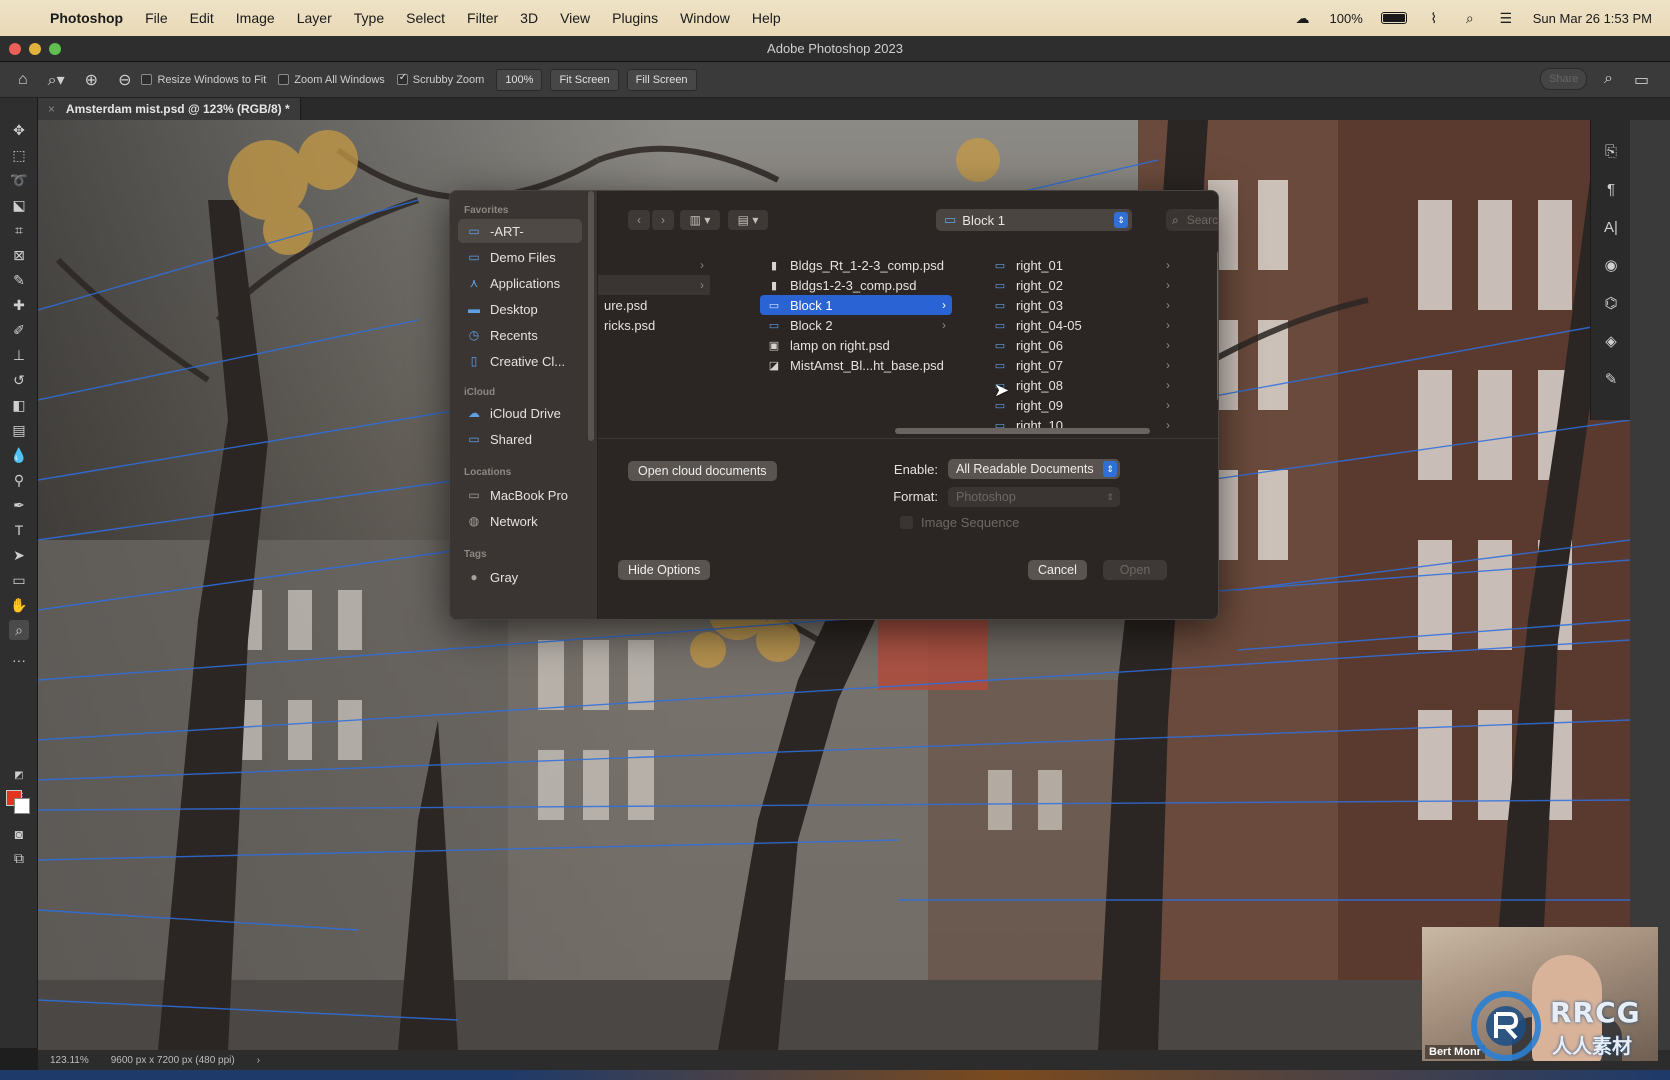  What do you see at coordinates (1592, 18) in the screenshot?
I see `menubar-clock: Sun Mar 26 1:53 PM` at bounding box center [1592, 18].